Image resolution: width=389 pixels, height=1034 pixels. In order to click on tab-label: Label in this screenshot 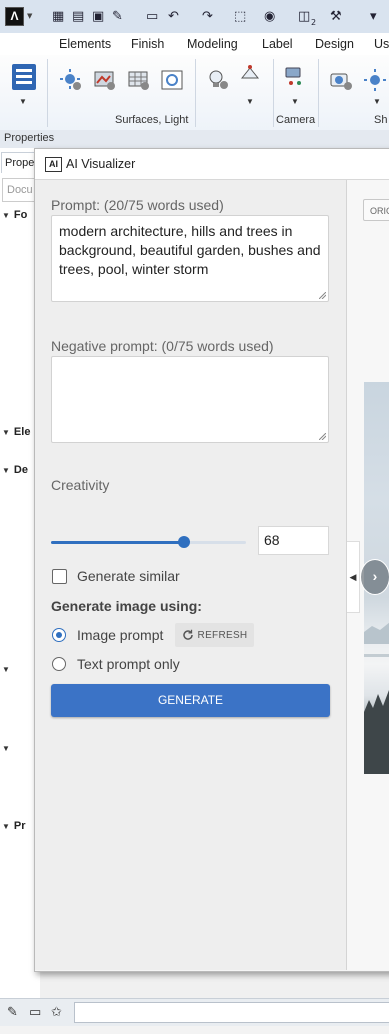, I will do `click(277, 44)`.